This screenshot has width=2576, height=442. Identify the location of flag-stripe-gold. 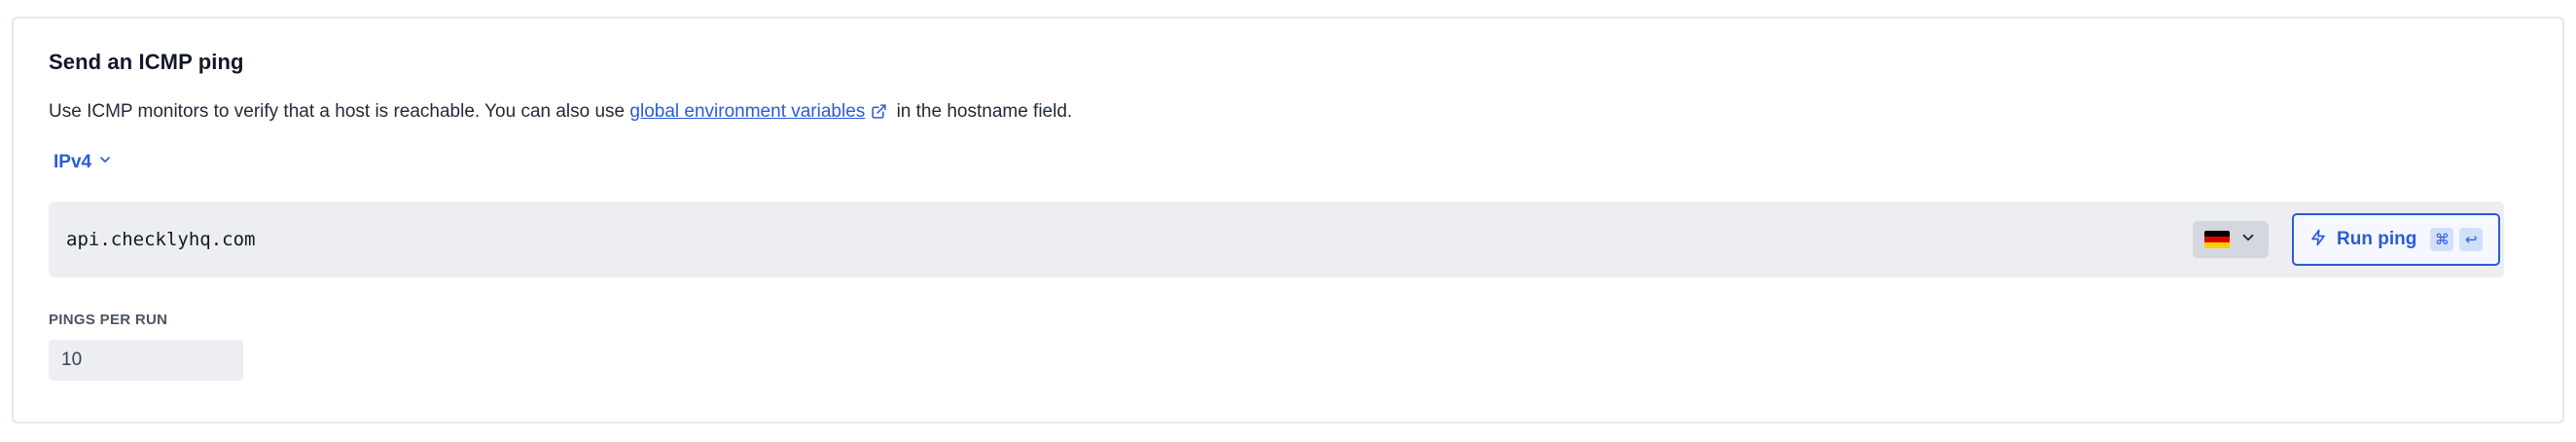
(2217, 245).